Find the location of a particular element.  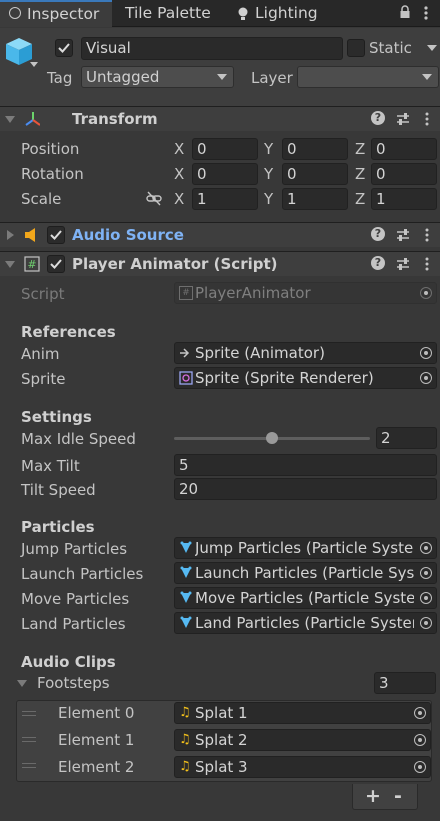

transform-title: Transform is located at coordinates (115, 119).